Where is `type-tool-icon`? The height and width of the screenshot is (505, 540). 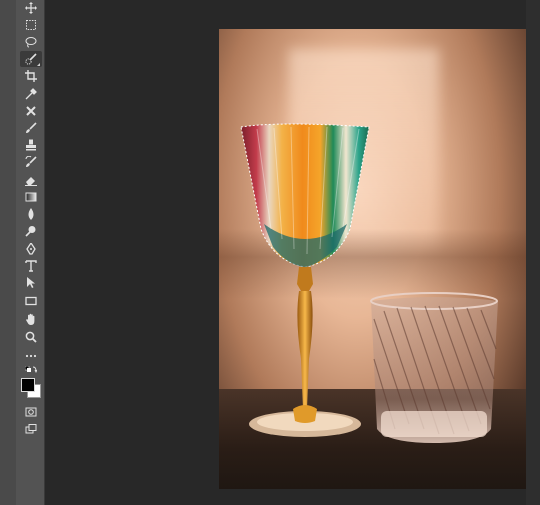 type-tool-icon is located at coordinates (31, 266).